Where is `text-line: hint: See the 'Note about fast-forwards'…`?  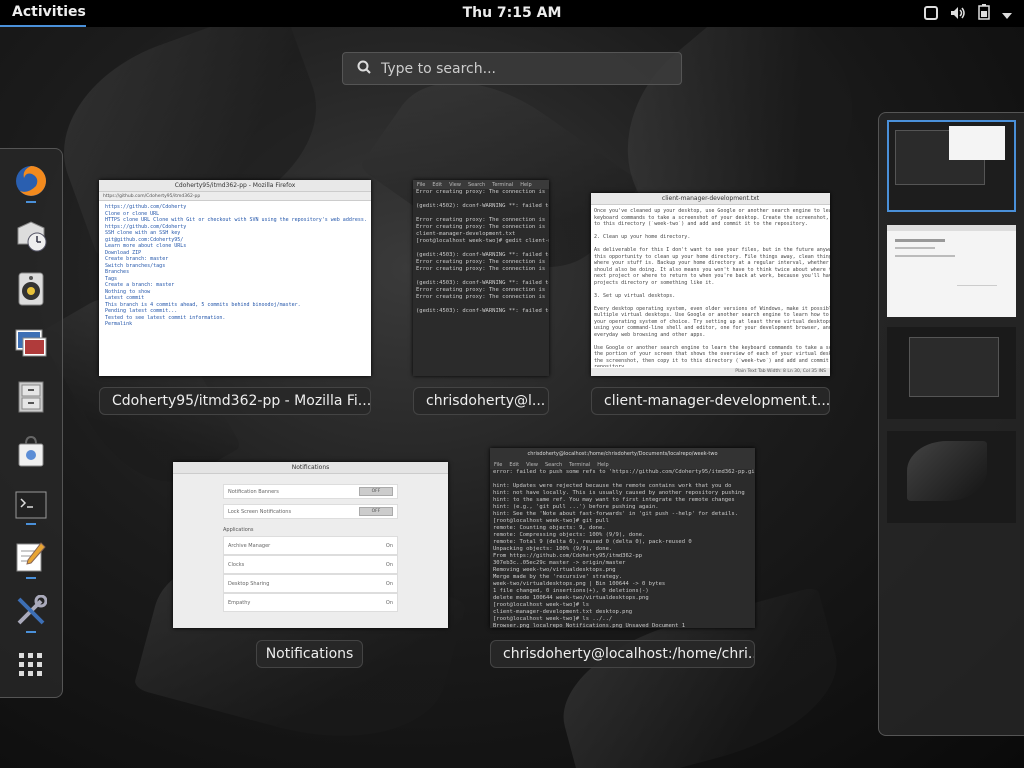
text-line: hint: See the 'Note about fast-forwards'… is located at coordinates (616, 514).